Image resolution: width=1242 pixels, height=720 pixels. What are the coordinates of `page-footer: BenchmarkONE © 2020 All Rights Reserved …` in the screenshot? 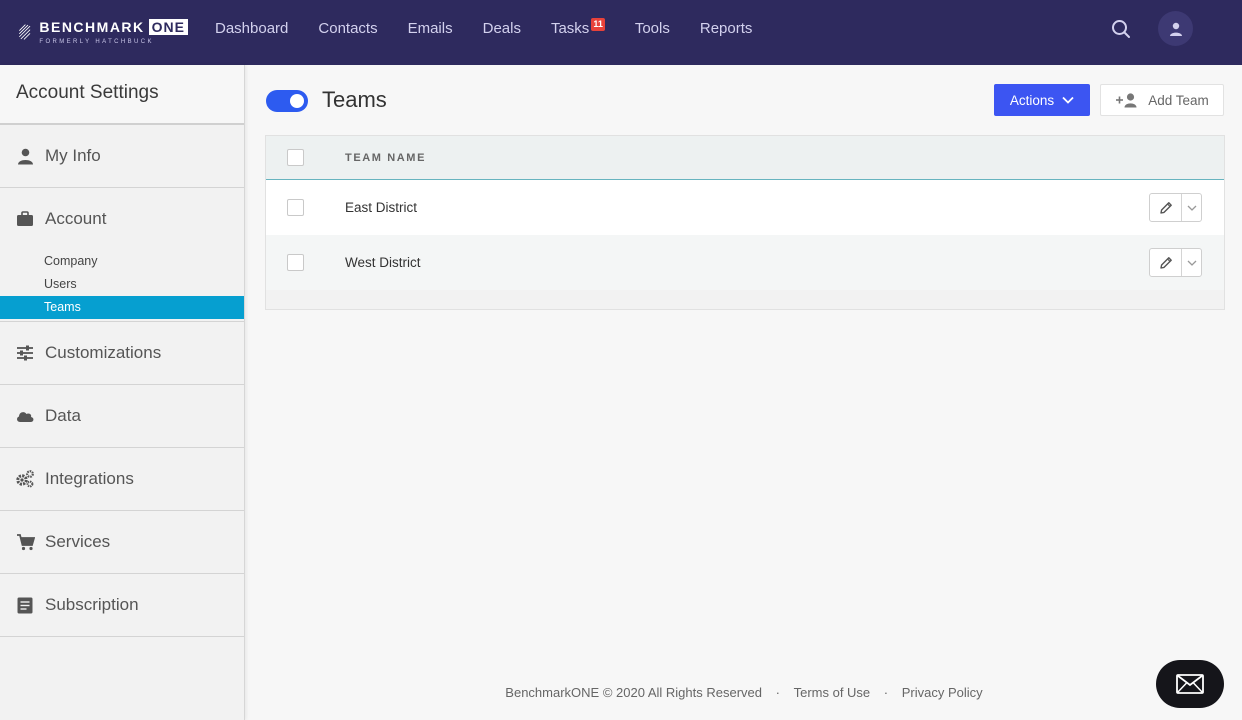 It's located at (744, 692).